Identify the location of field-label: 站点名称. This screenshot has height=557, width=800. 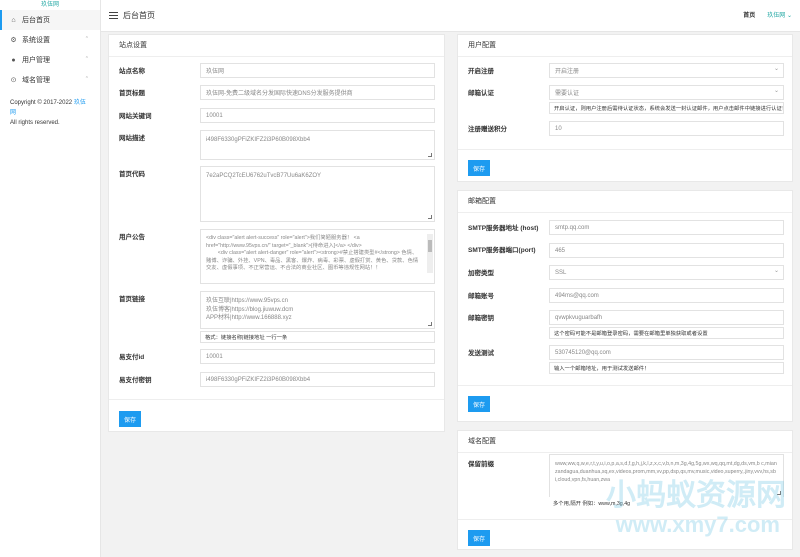
(132, 71).